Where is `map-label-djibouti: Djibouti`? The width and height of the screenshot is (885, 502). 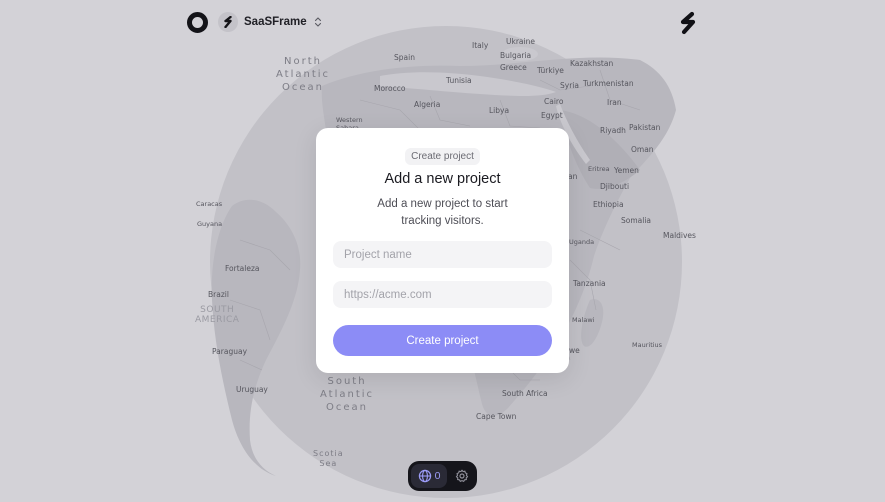 map-label-djibouti: Djibouti is located at coordinates (615, 186).